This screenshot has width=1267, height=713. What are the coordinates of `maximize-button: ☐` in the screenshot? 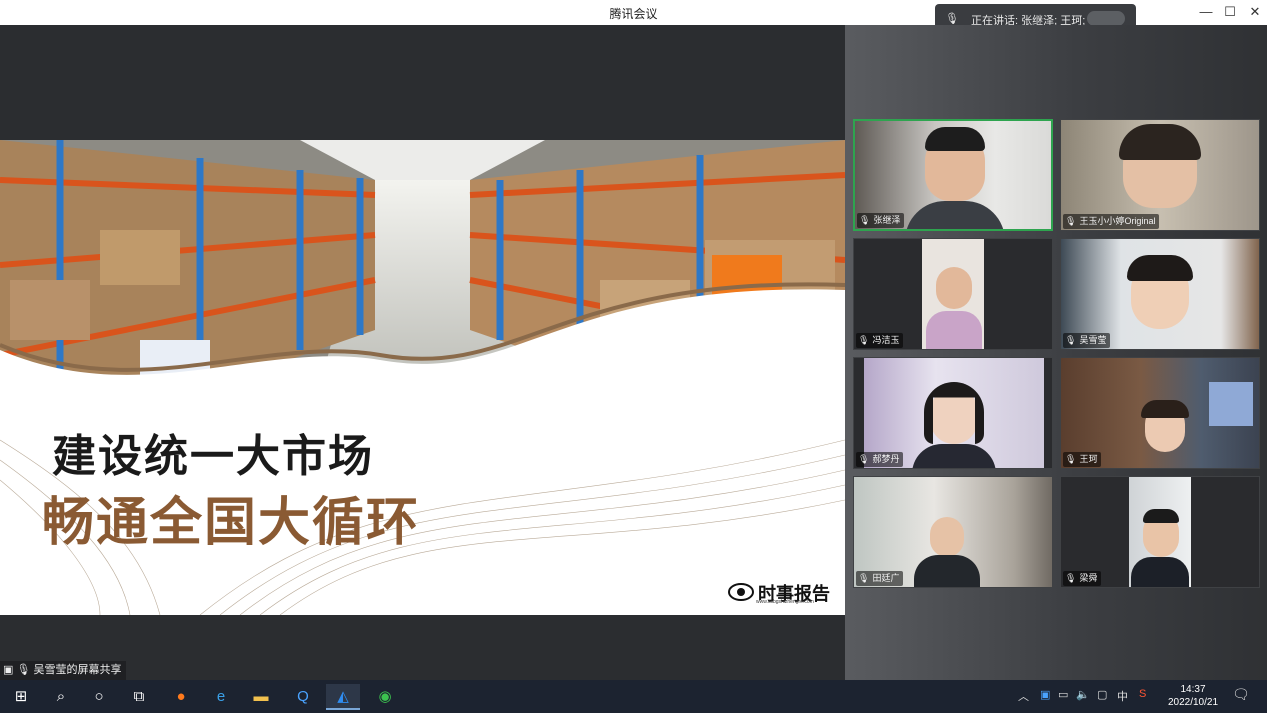 It's located at (1230, 12).